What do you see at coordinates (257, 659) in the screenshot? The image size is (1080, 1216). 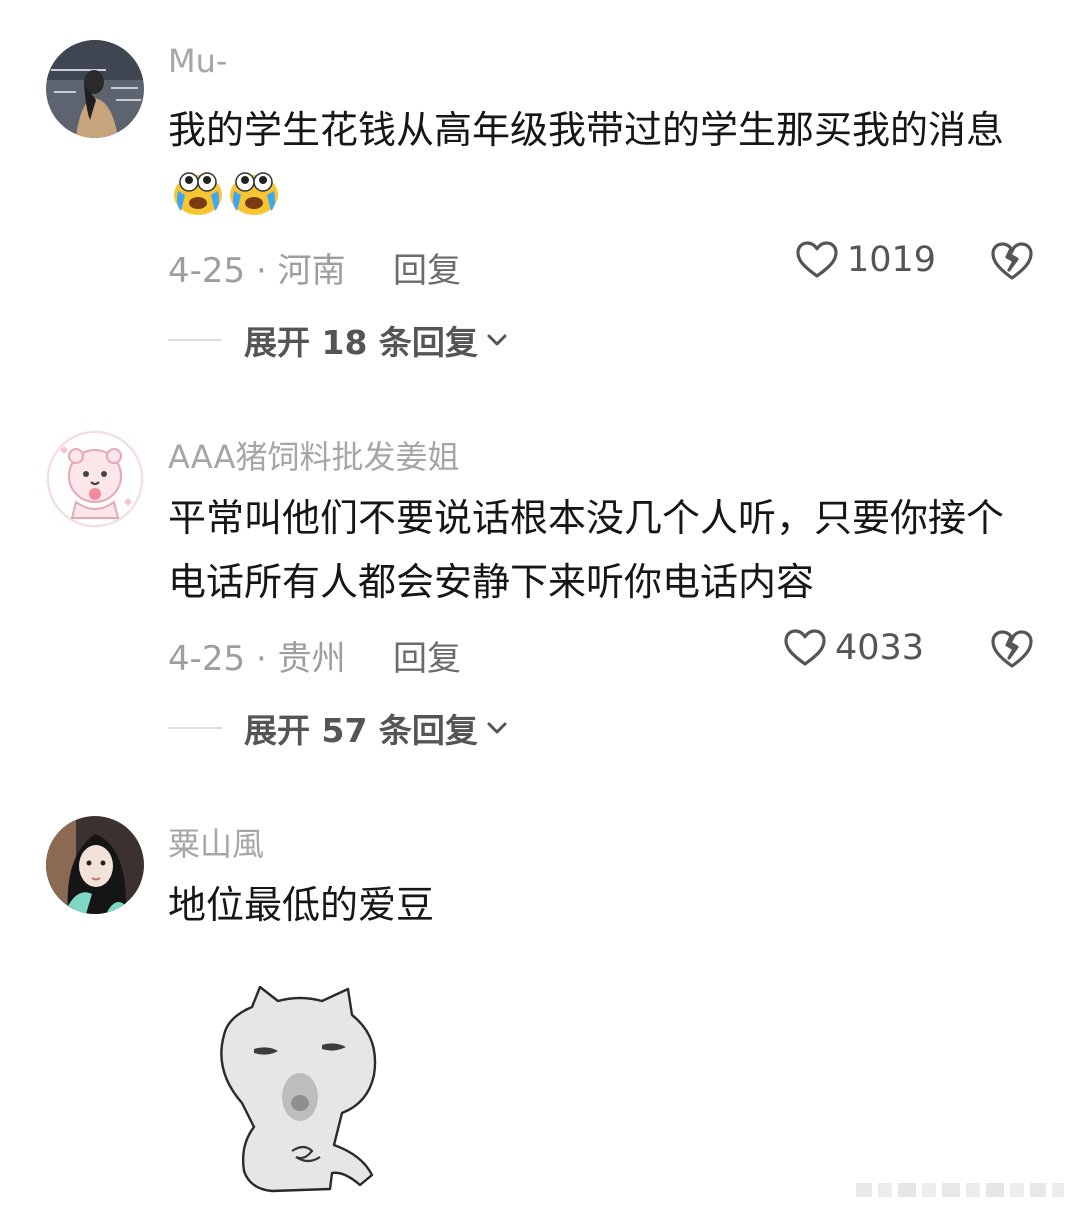 I see `comment-date-location: 4-25 · 贵州` at bounding box center [257, 659].